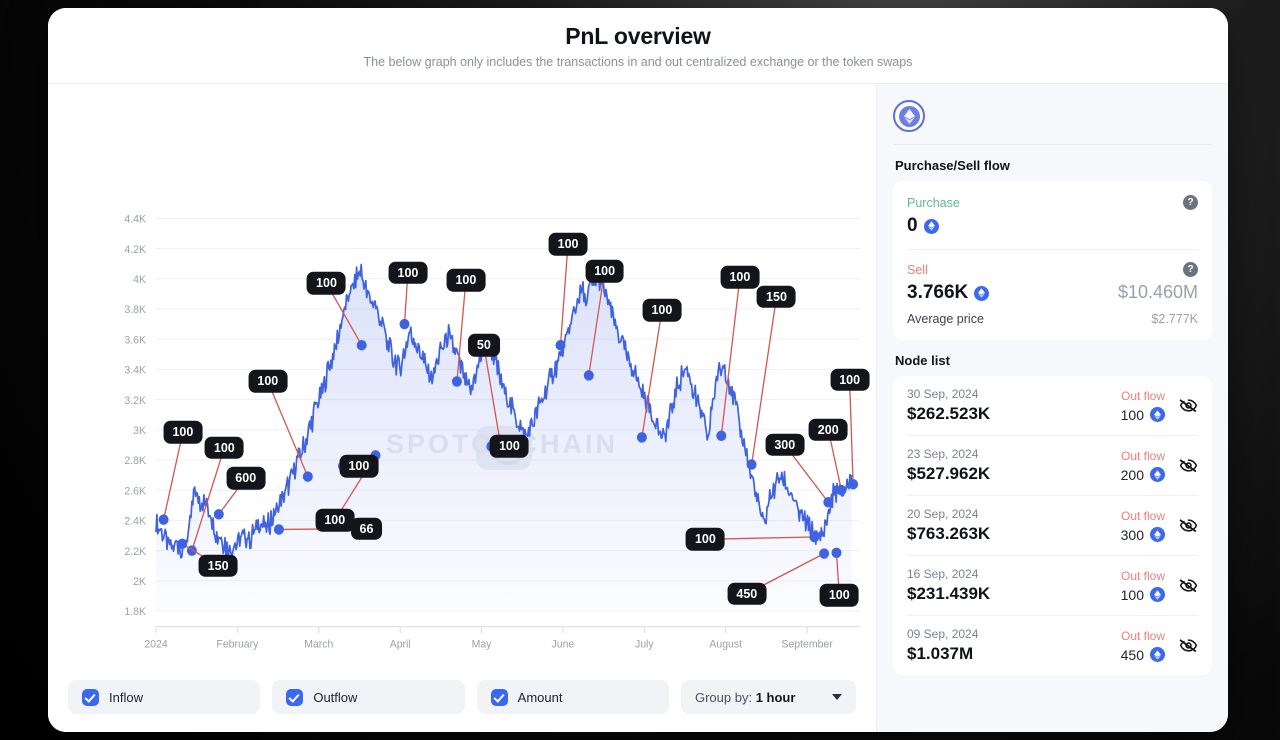 The width and height of the screenshot is (1280, 740). Describe the element at coordinates (572, 697) in the screenshot. I see `toggle-amount: Amount` at that location.